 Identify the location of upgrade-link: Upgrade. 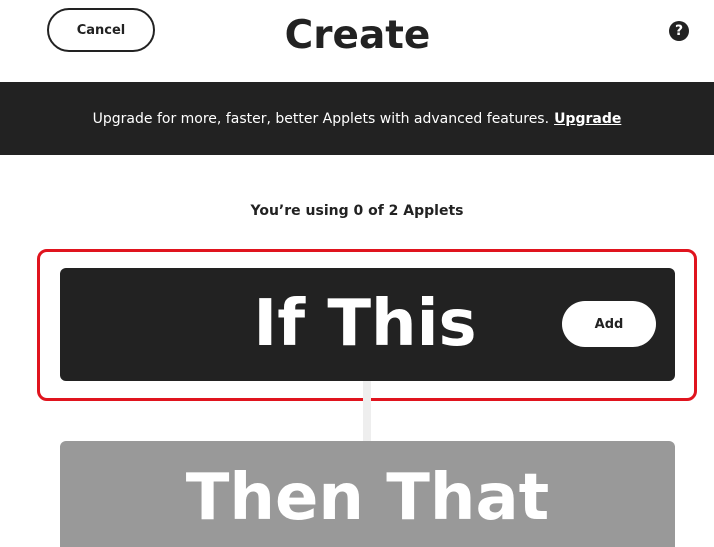
(587, 119).